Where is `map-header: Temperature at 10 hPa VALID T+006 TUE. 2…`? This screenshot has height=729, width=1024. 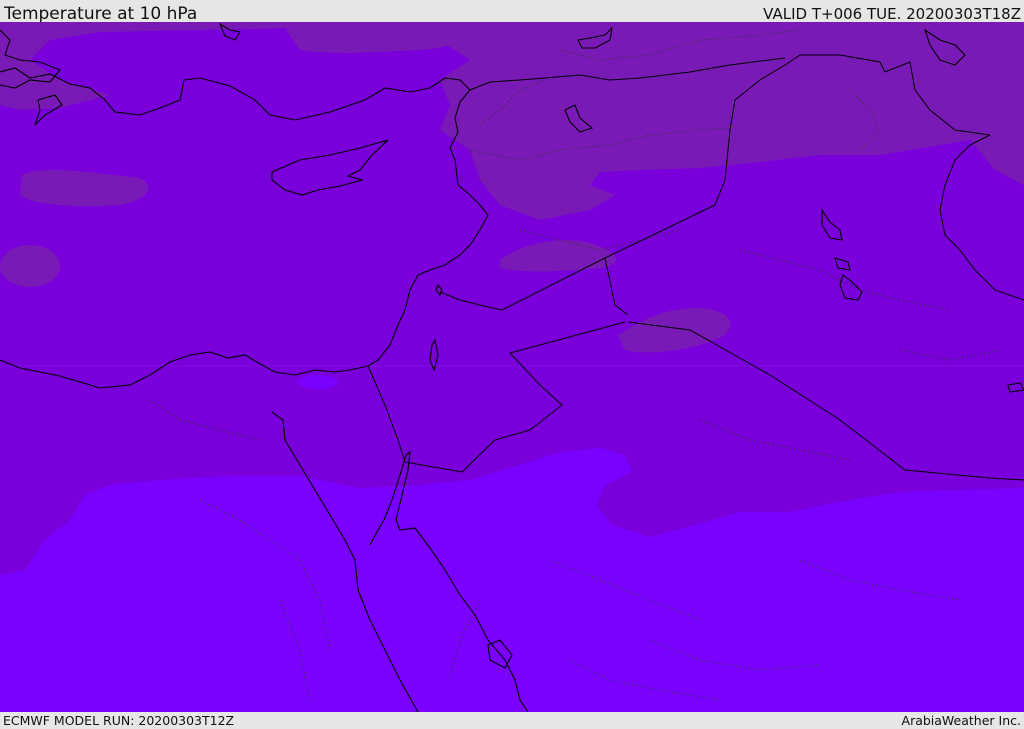
map-header: Temperature at 10 hPa VALID T+006 TUE. 2… is located at coordinates (512, 12).